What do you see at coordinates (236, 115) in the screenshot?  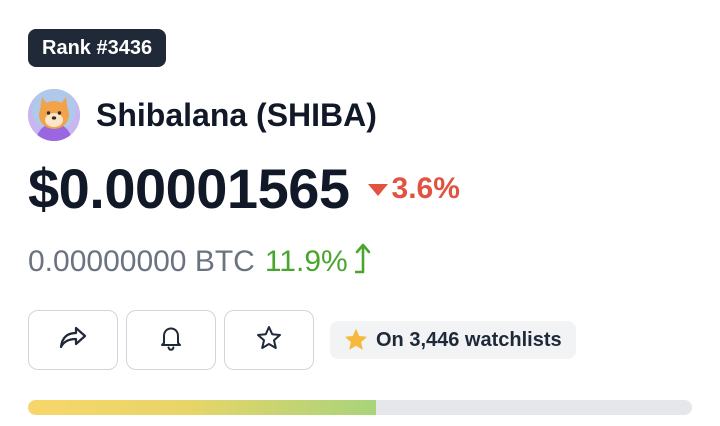 I see `coin-name: Shibalana (SHIBA)` at bounding box center [236, 115].